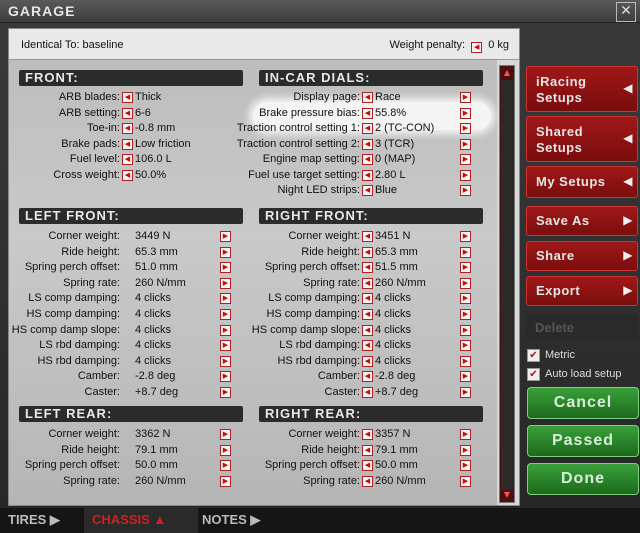  Describe the element at coordinates (582, 291) in the screenshot. I see `export-button: Export ▶` at that location.